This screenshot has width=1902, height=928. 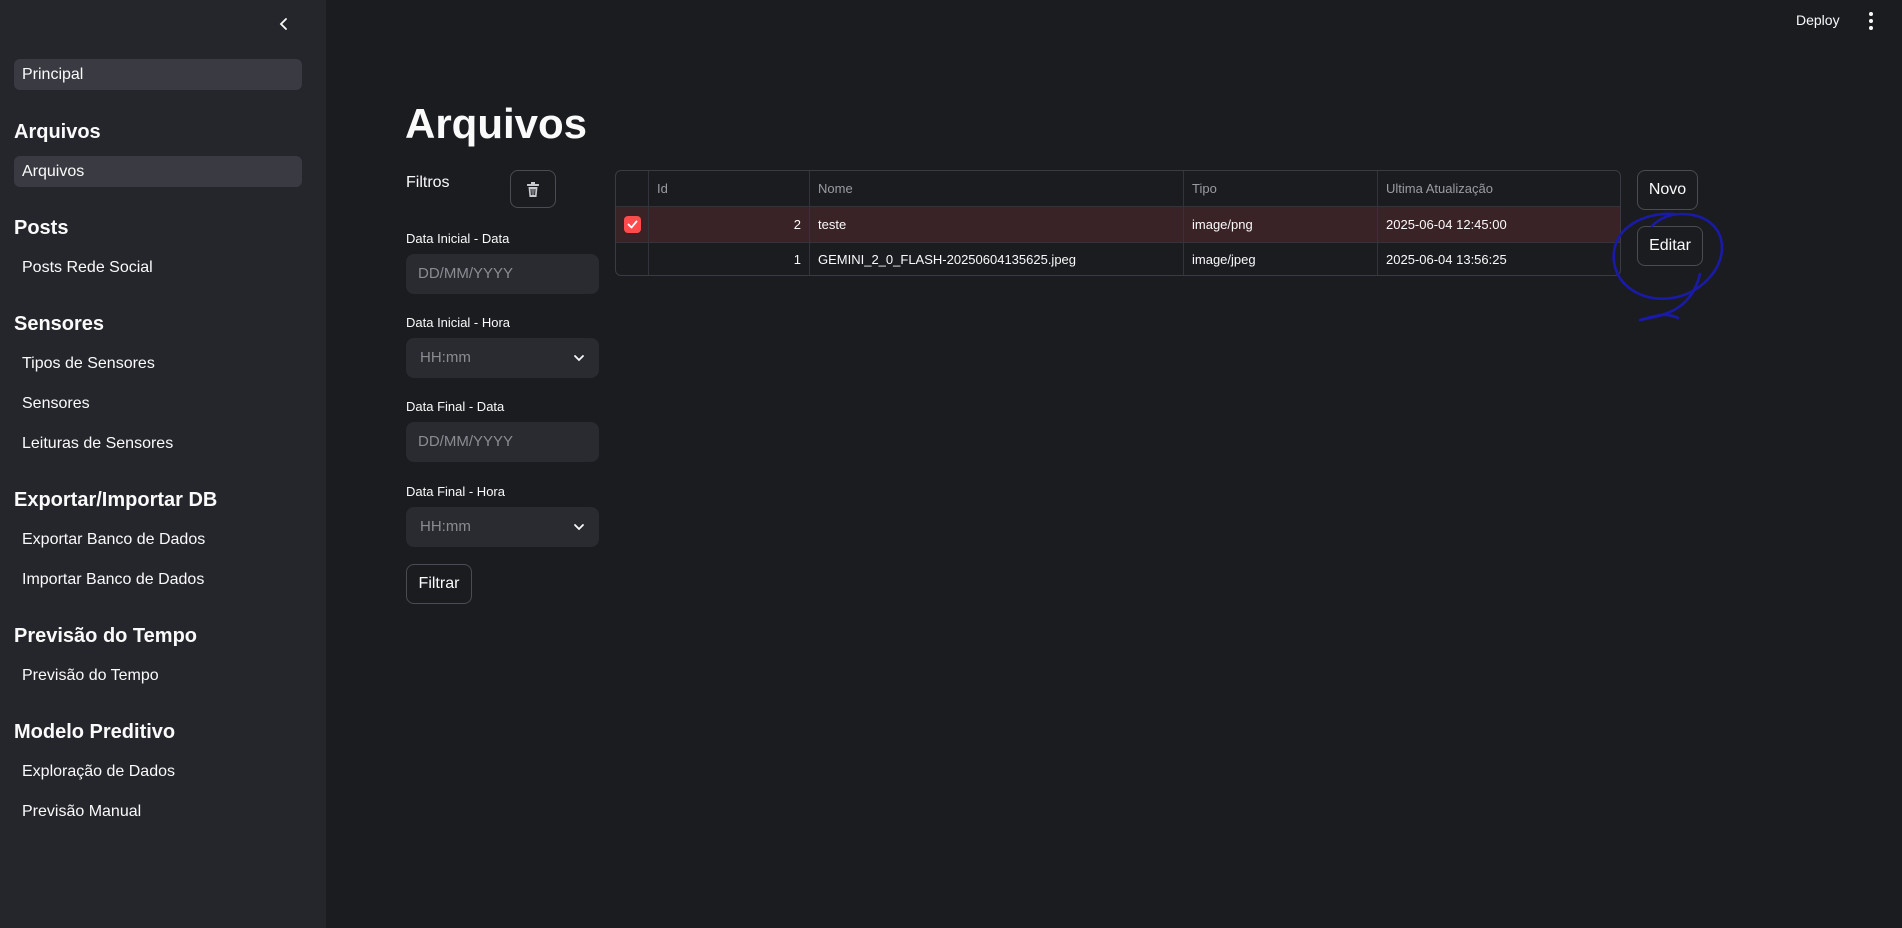 What do you see at coordinates (1871, 21) in the screenshot?
I see `more-vertical-icon` at bounding box center [1871, 21].